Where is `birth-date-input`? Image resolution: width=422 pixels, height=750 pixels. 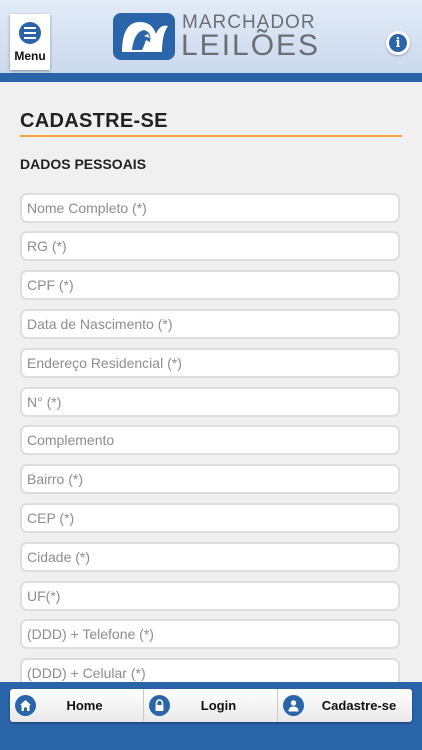
birth-date-input is located at coordinates (210, 324).